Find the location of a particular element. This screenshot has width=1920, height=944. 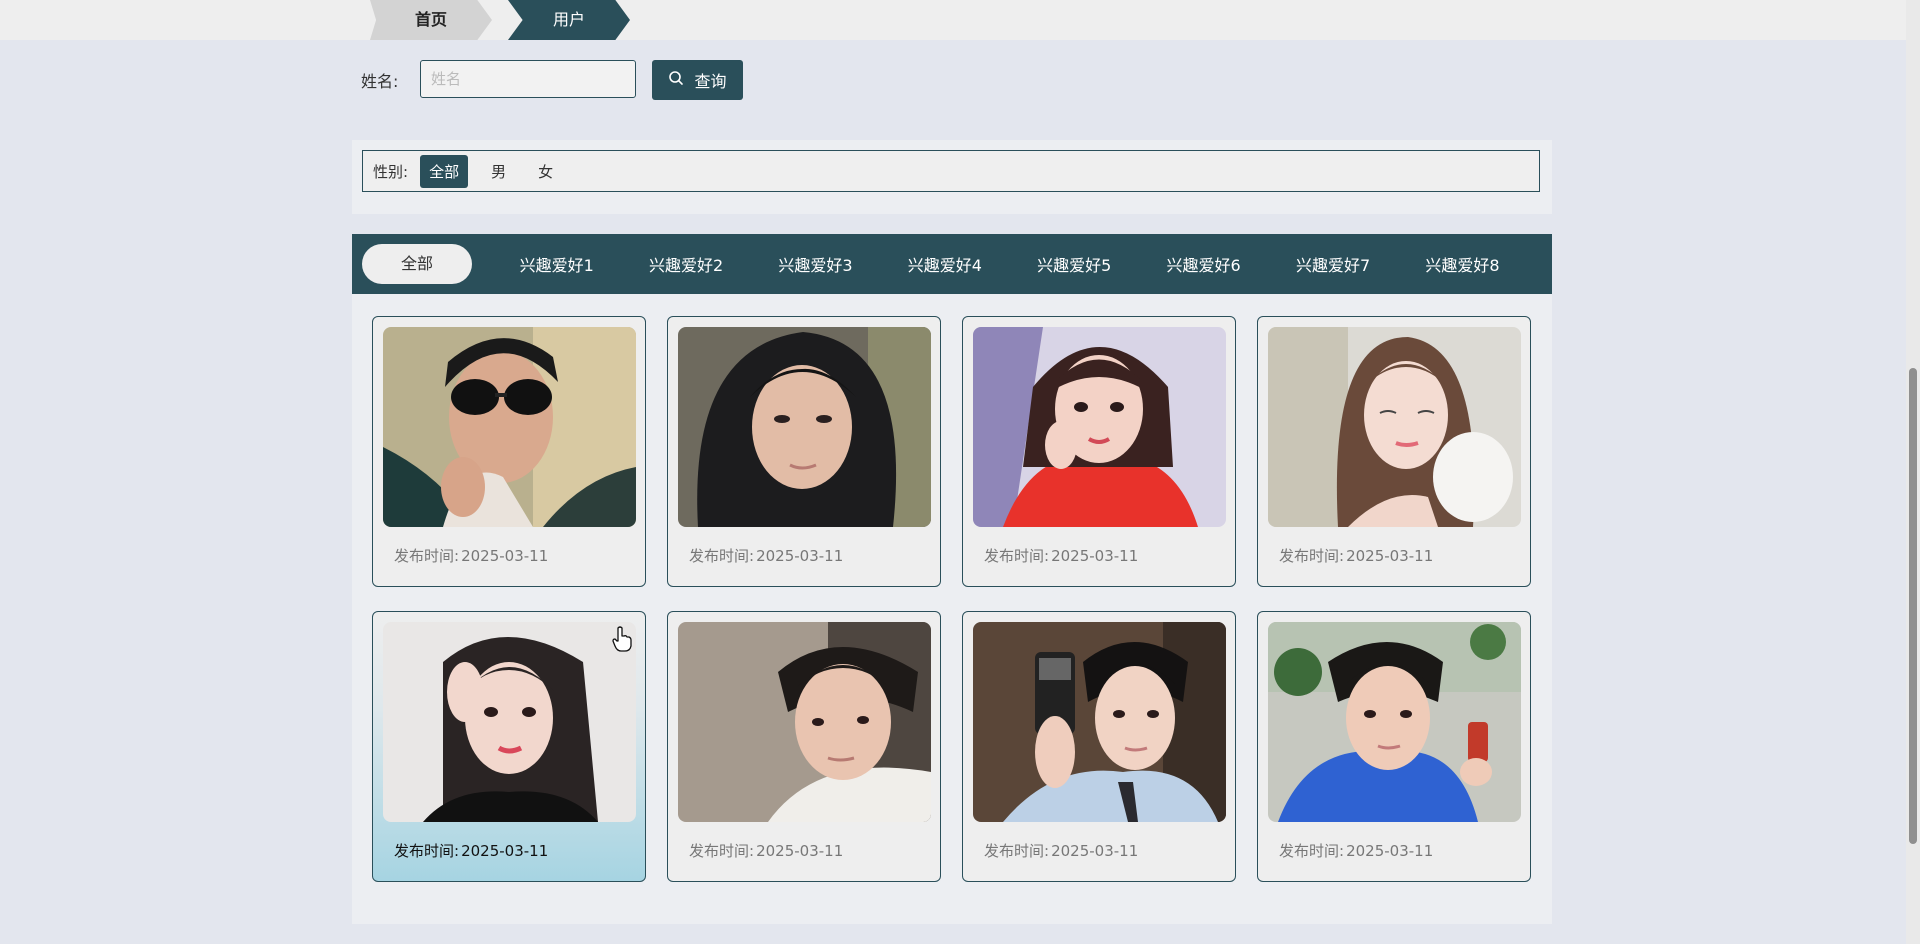

hobby-tab-4: 兴趣爱好4 is located at coordinates (944, 264).